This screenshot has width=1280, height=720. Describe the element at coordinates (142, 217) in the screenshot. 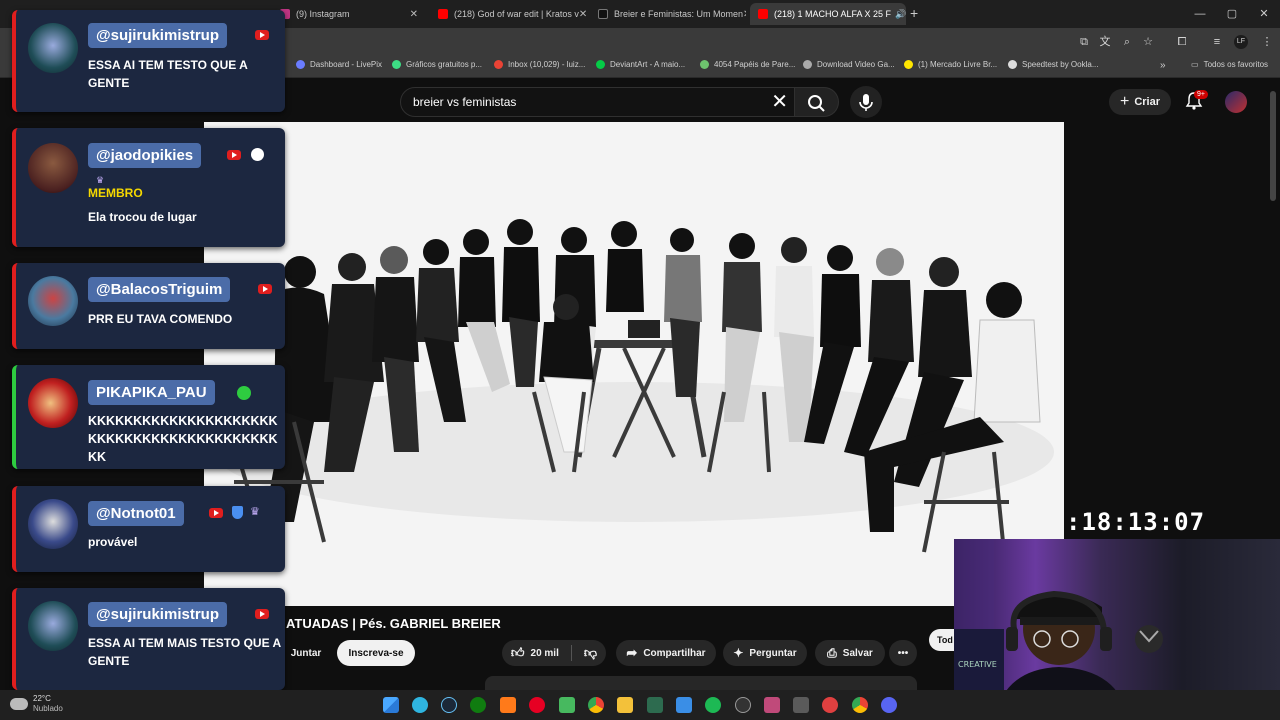

I see `chat-text: Ela trocou de lugar` at that location.